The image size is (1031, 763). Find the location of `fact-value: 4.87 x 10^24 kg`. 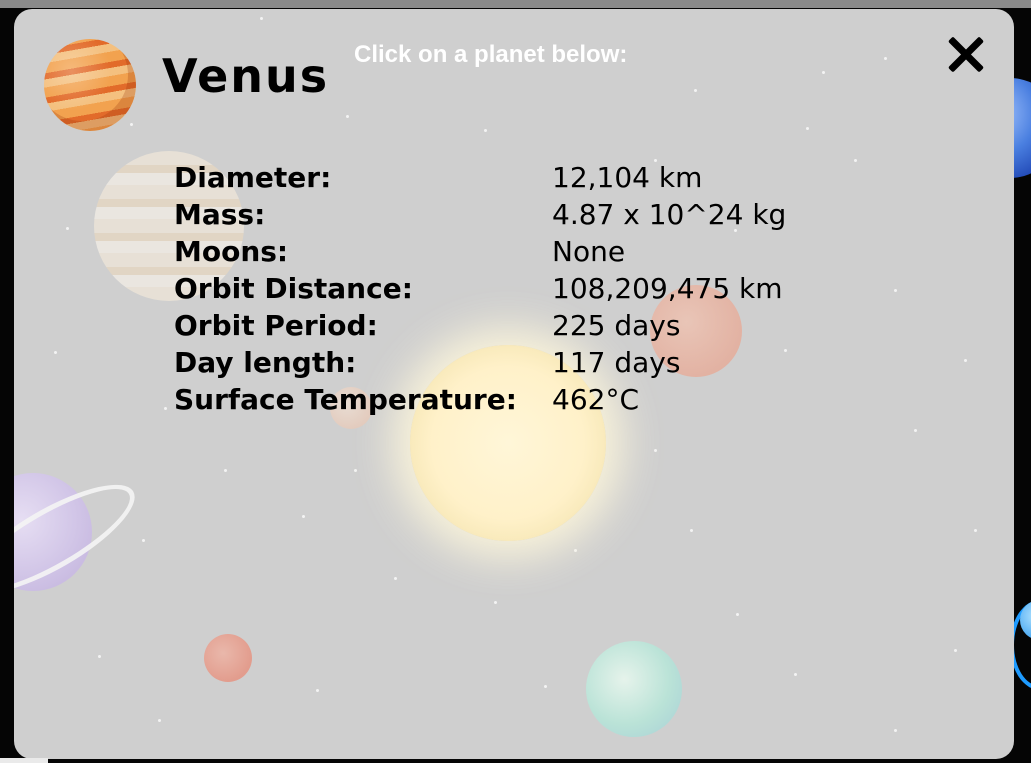

fact-value: 4.87 x 10^24 kg is located at coordinates (669, 214).